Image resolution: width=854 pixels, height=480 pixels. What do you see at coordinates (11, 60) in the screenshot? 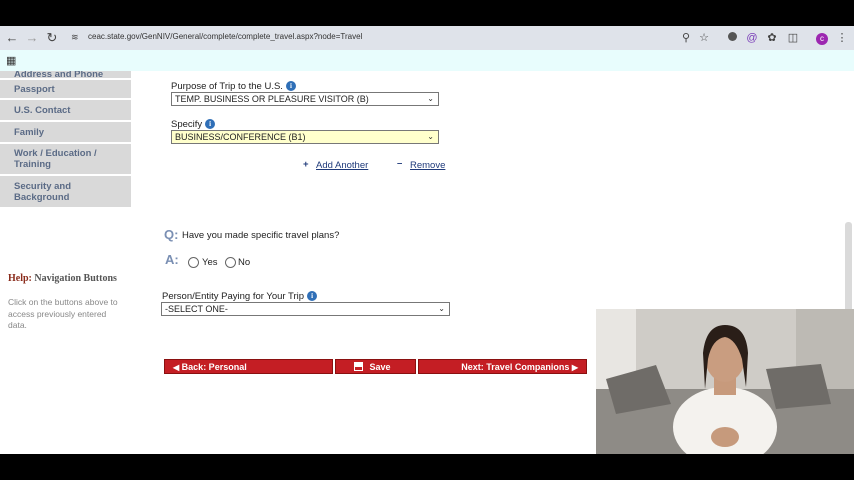
I see `apps-grid-icon: ▦` at bounding box center [11, 60].